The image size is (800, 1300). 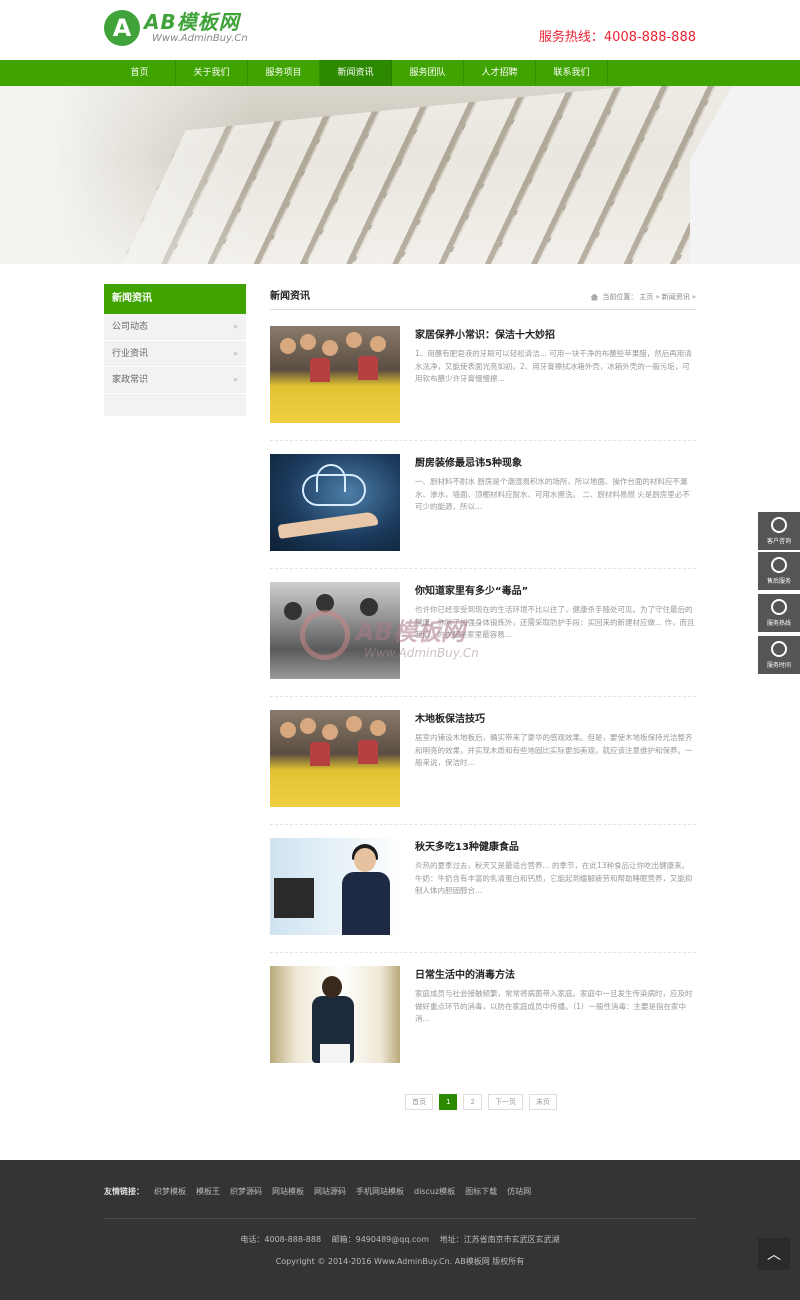 I want to click on friend-link: 仿站网, so click(x=519, y=1191).